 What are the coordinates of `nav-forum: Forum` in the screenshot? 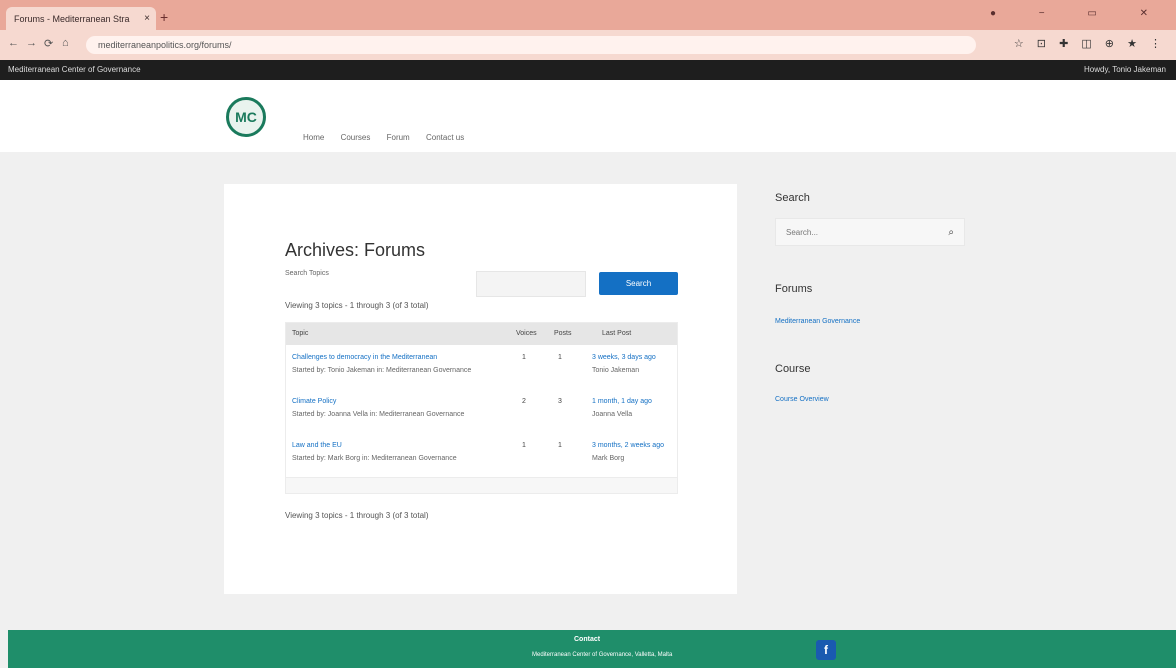 It's located at (398, 137).